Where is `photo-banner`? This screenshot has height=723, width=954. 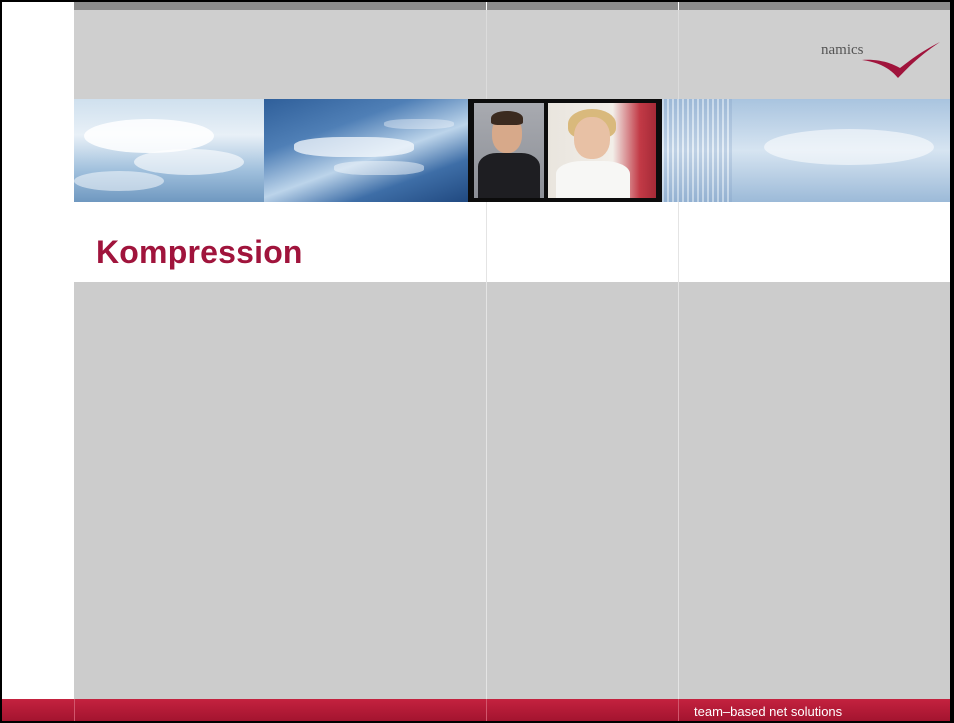
photo-banner is located at coordinates (512, 150).